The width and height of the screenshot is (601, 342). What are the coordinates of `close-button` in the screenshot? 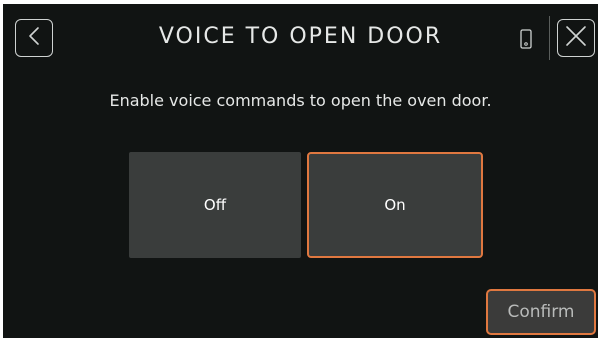 It's located at (576, 38).